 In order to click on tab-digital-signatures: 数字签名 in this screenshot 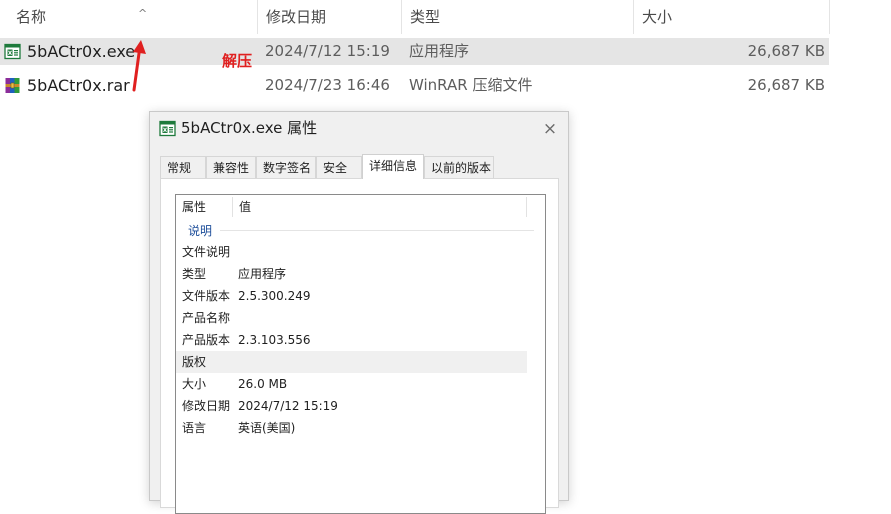, I will do `click(286, 167)`.